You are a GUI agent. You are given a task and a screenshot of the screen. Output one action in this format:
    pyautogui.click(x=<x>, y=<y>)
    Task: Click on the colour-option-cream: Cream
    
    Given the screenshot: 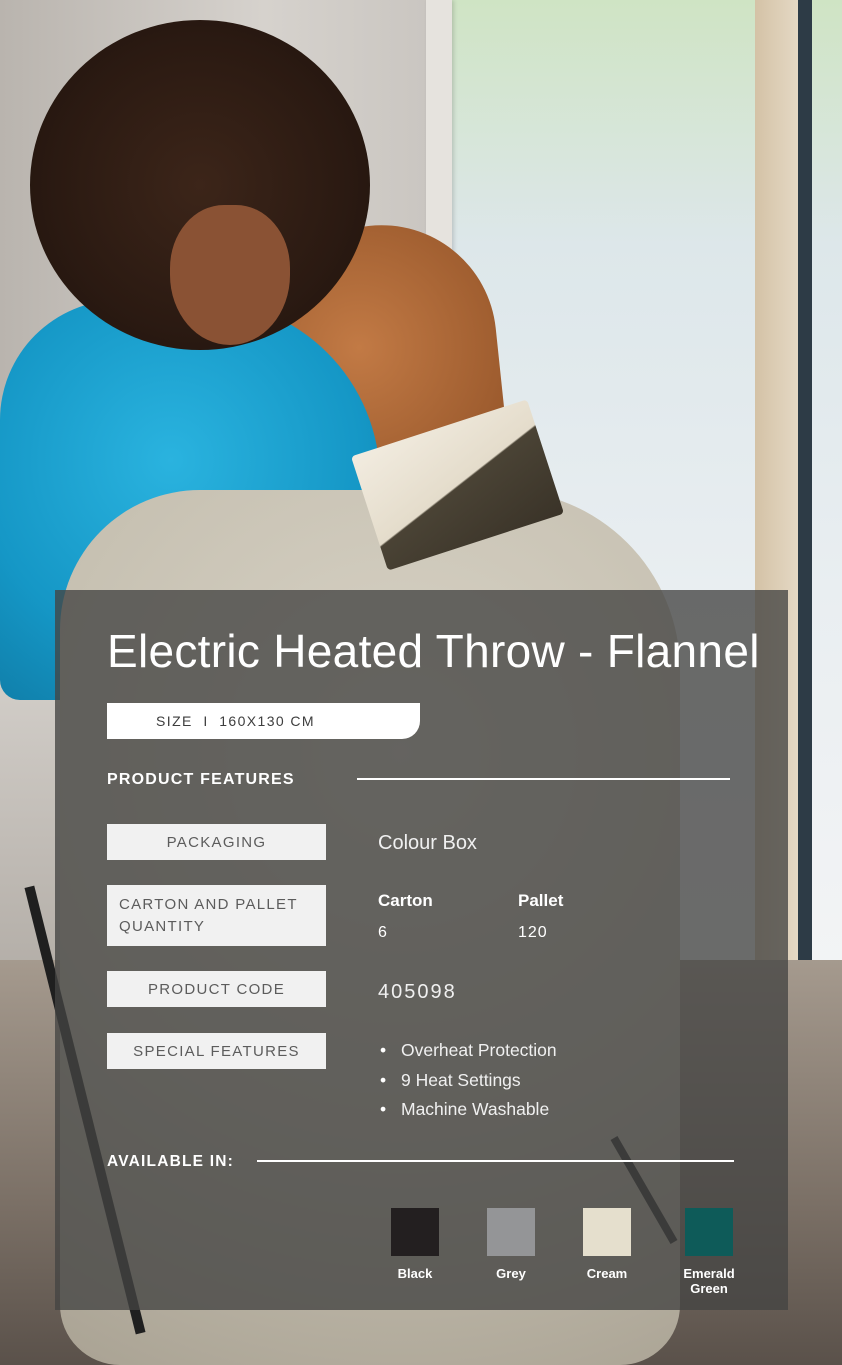 What is the action you would take?
    pyautogui.click(x=607, y=1244)
    